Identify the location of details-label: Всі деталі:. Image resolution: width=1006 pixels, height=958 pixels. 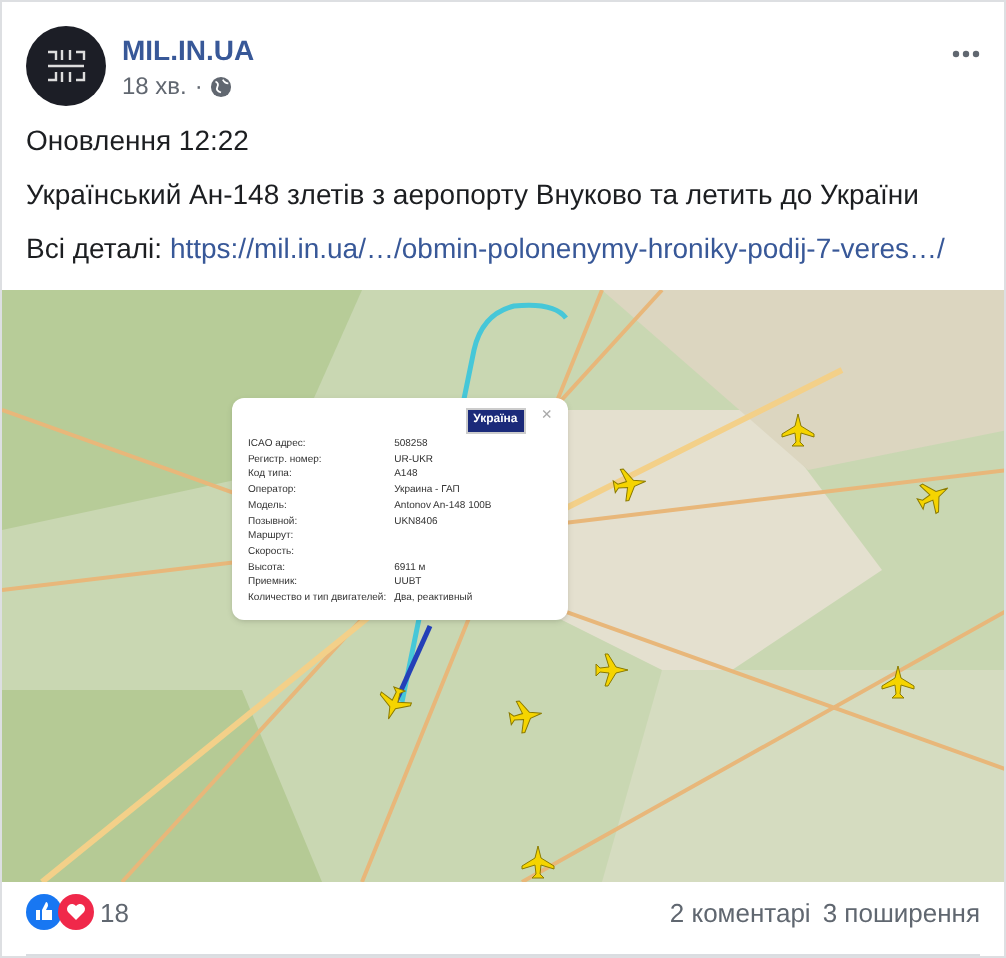
(94, 248).